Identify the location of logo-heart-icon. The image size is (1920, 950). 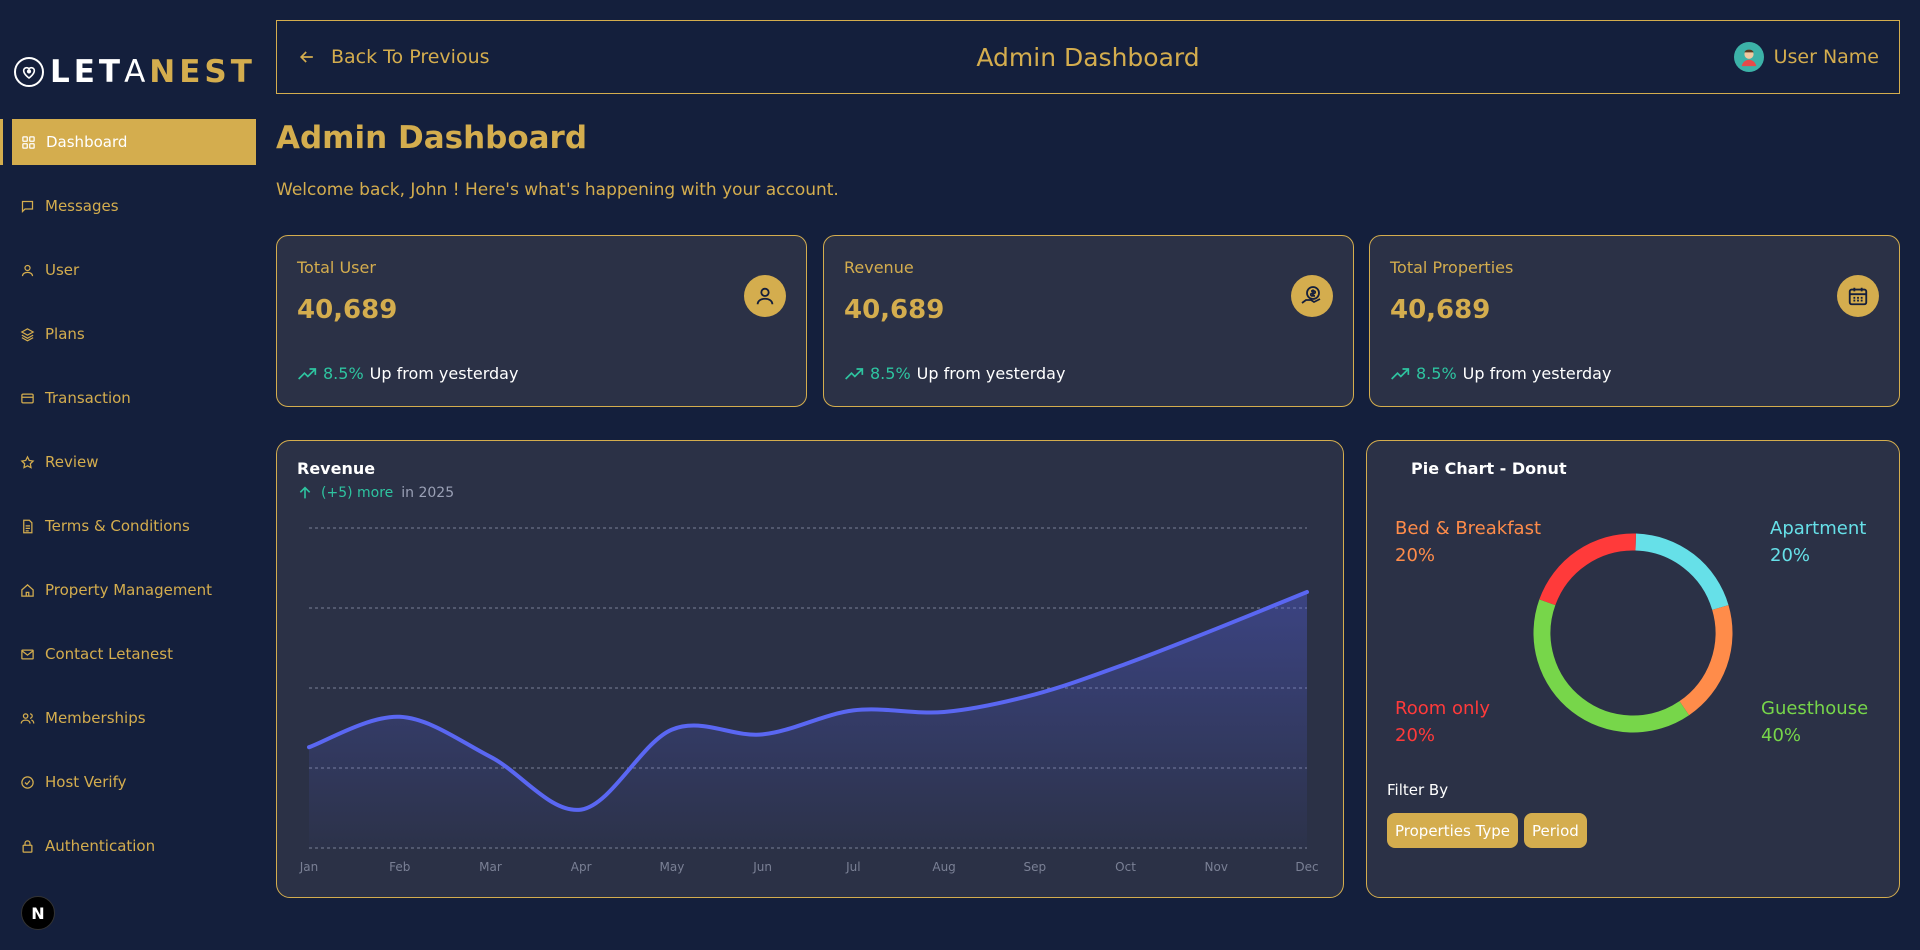
(29, 72).